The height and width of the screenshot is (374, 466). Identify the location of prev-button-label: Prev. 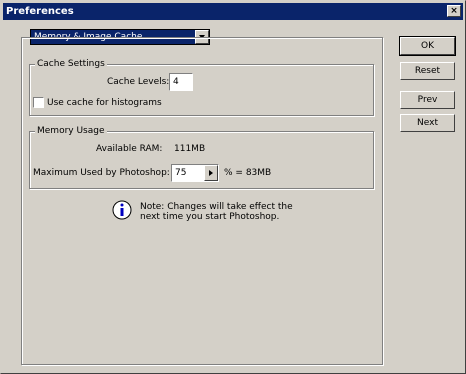
(427, 100).